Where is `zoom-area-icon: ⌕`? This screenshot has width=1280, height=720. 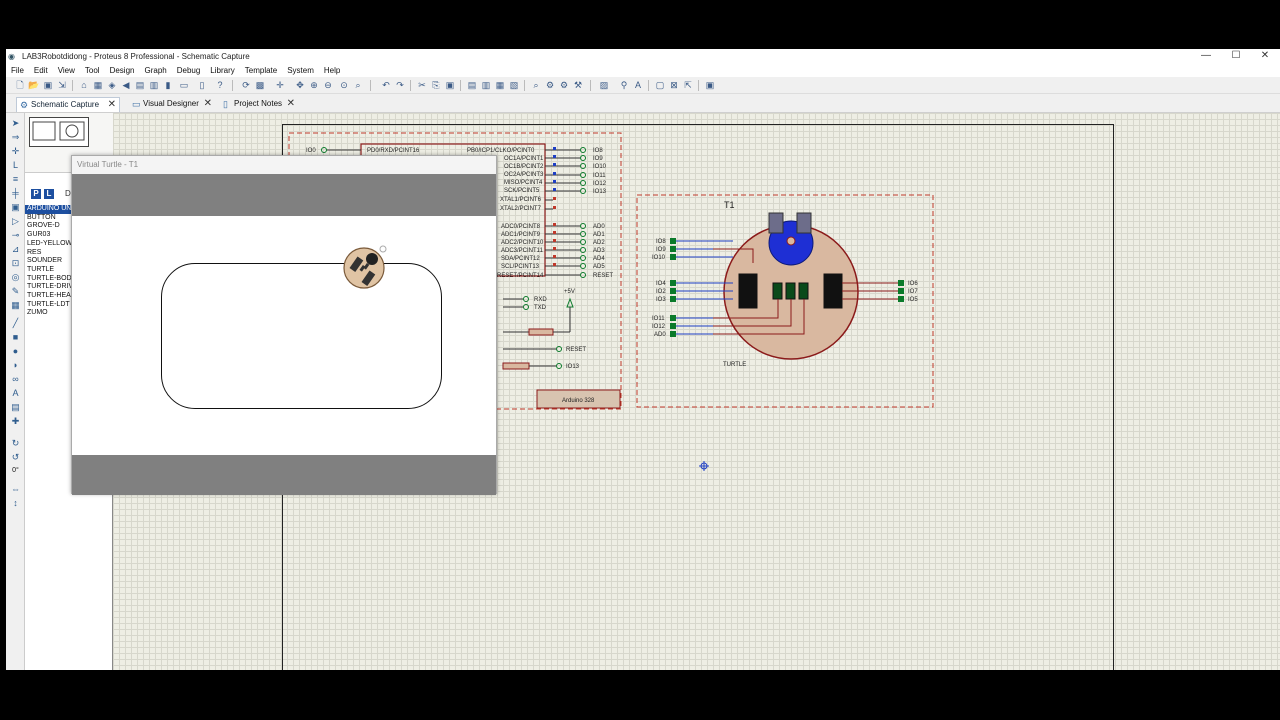
zoom-area-icon: ⌕ is located at coordinates (358, 85).